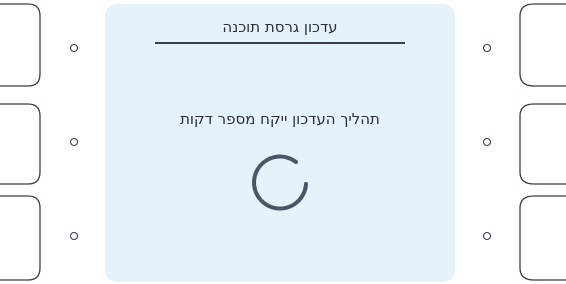  What do you see at coordinates (280, 182) in the screenshot?
I see `loading-spinner-icon` at bounding box center [280, 182].